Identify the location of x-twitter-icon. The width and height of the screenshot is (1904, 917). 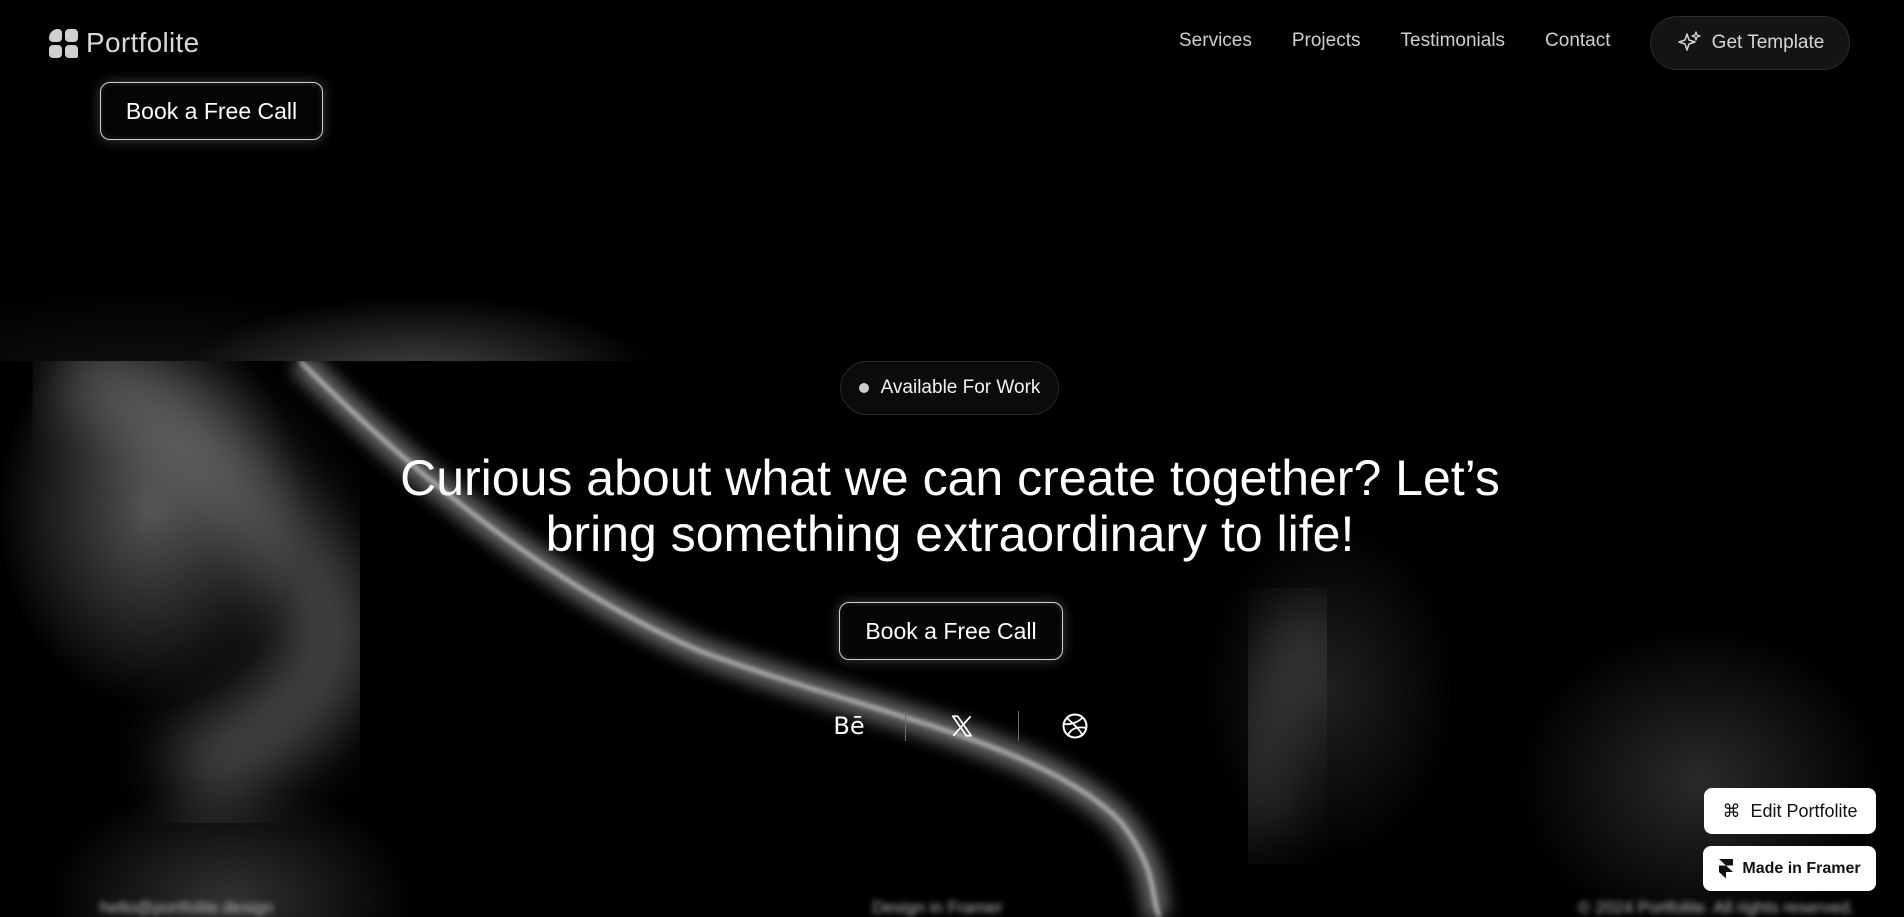
(962, 726).